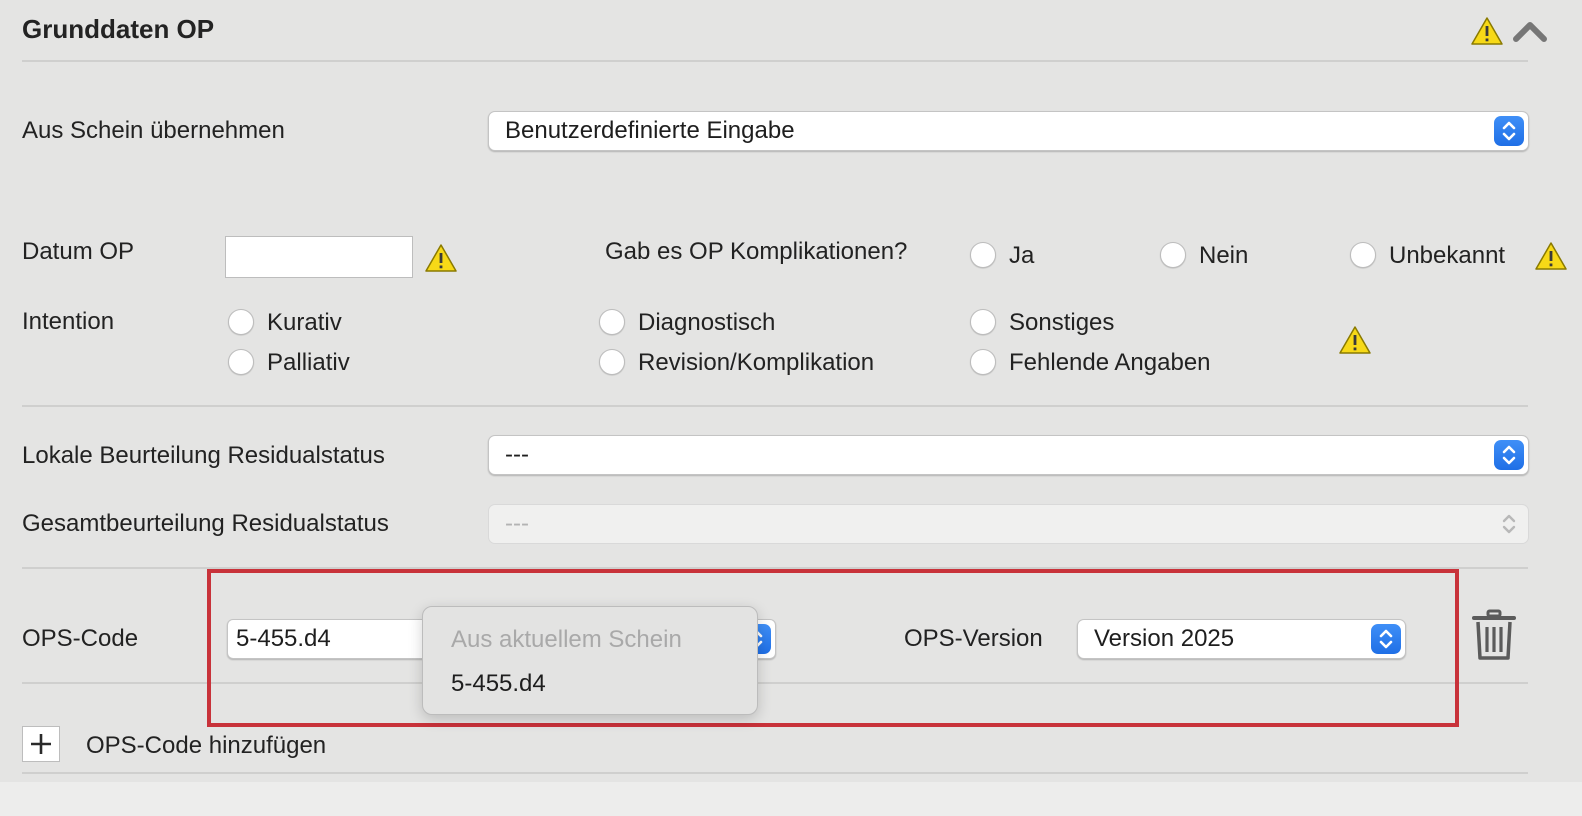 Image resolution: width=1582 pixels, height=816 pixels. I want to click on radio-fehlende, so click(983, 362).